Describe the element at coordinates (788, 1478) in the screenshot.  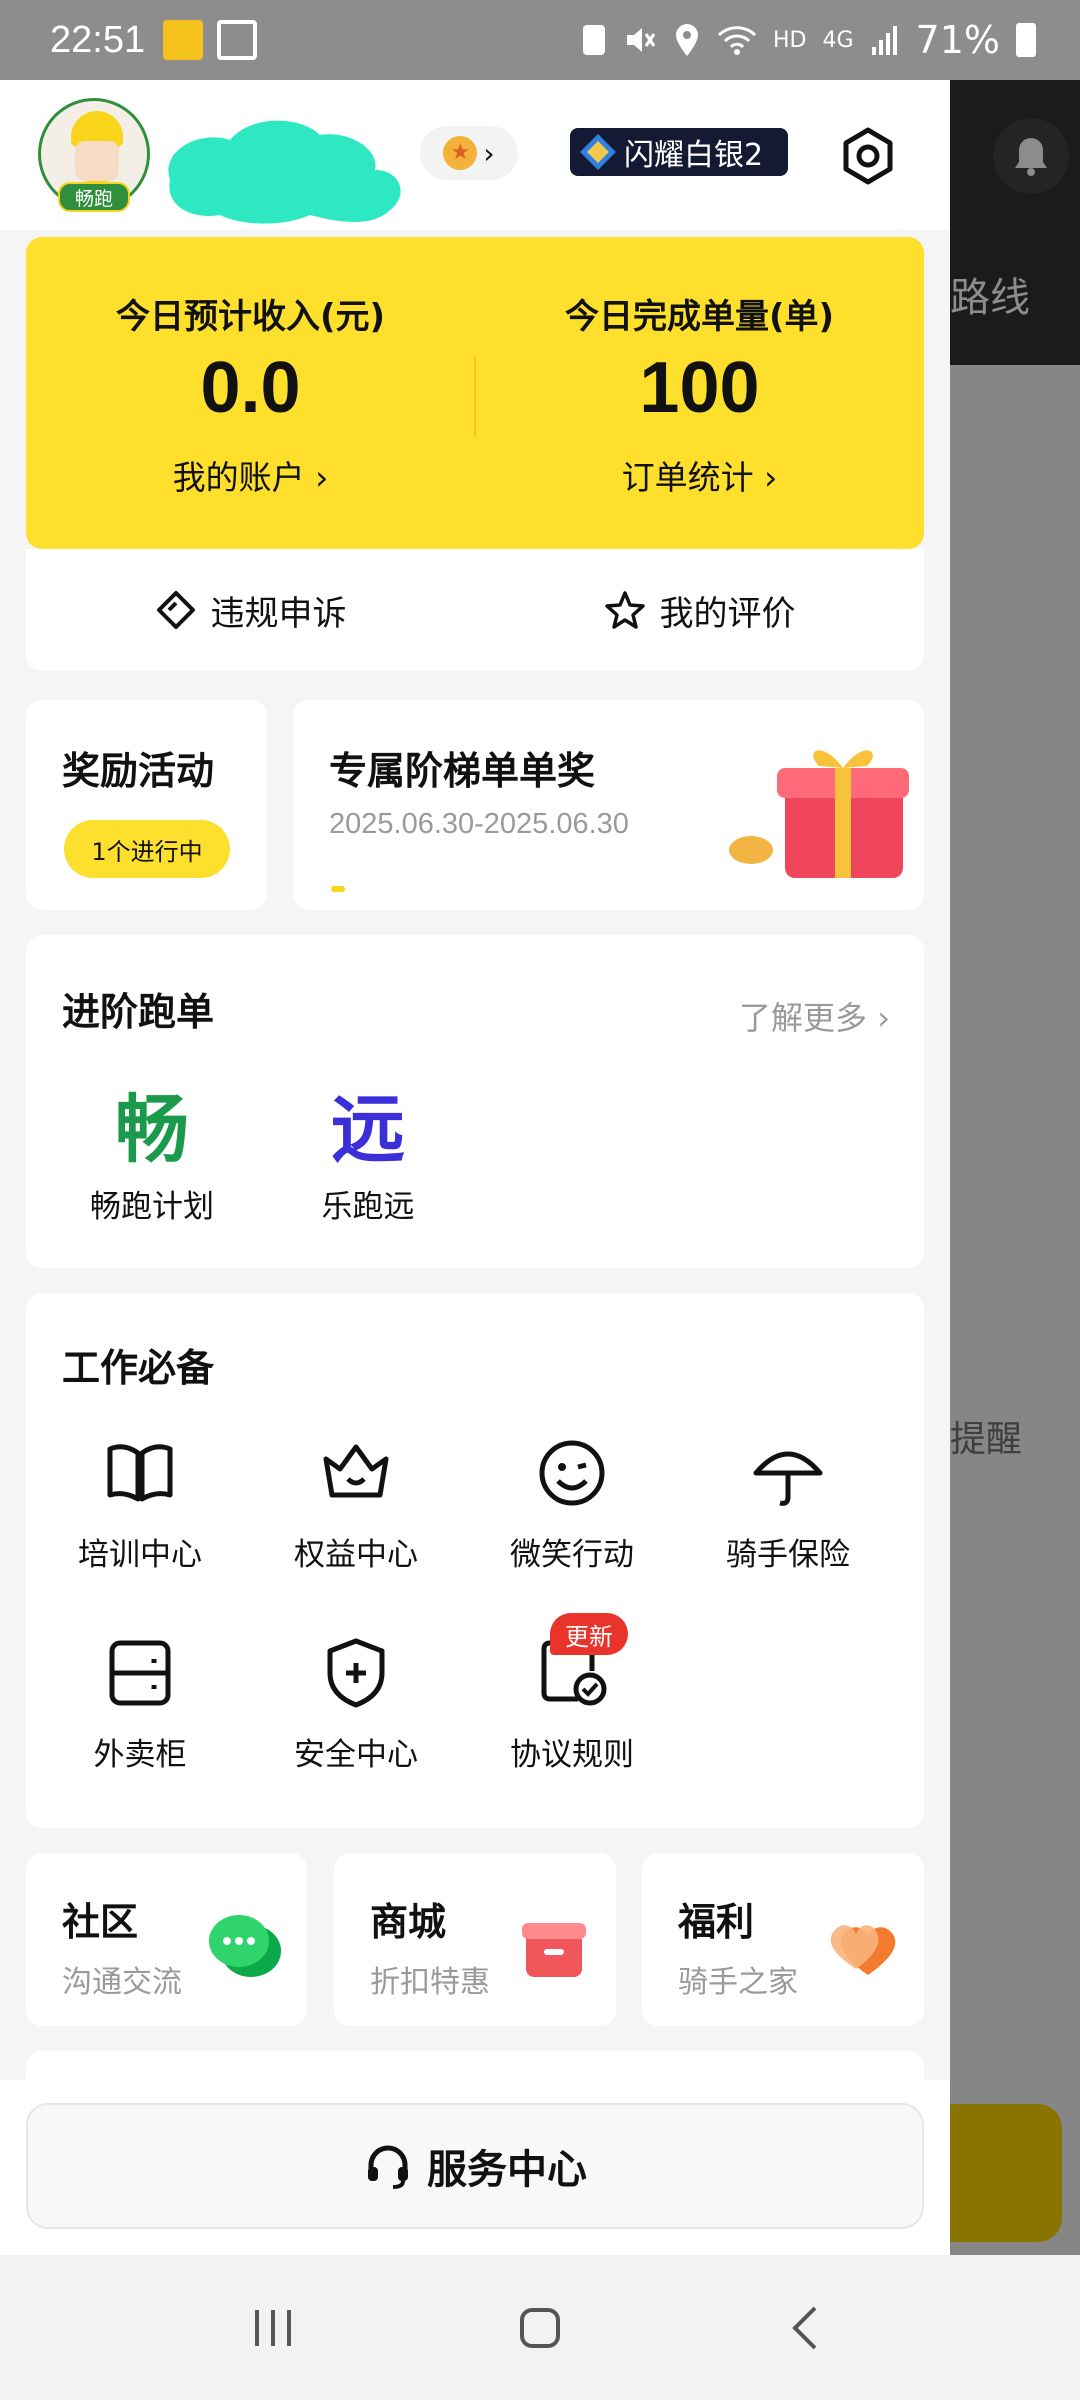
I see `umbrella-icon` at that location.